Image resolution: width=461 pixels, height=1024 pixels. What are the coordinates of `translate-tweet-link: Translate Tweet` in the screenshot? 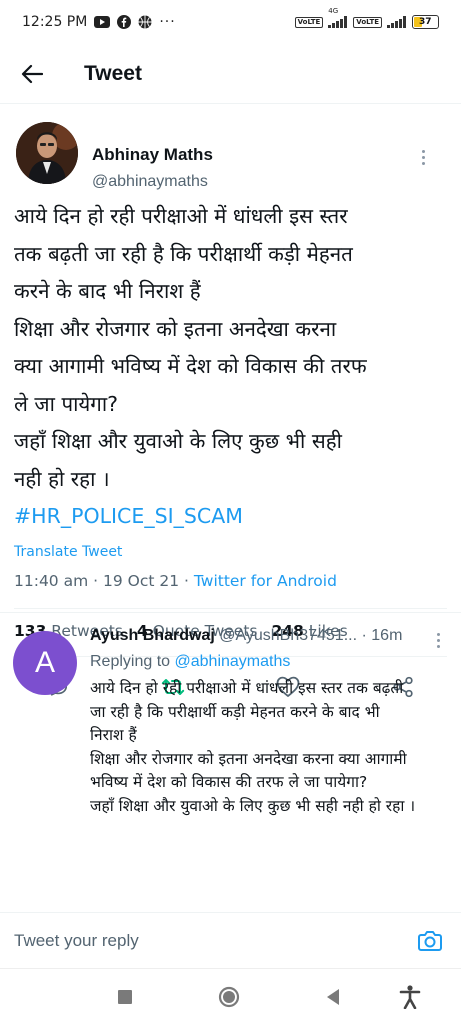 It's located at (68, 552).